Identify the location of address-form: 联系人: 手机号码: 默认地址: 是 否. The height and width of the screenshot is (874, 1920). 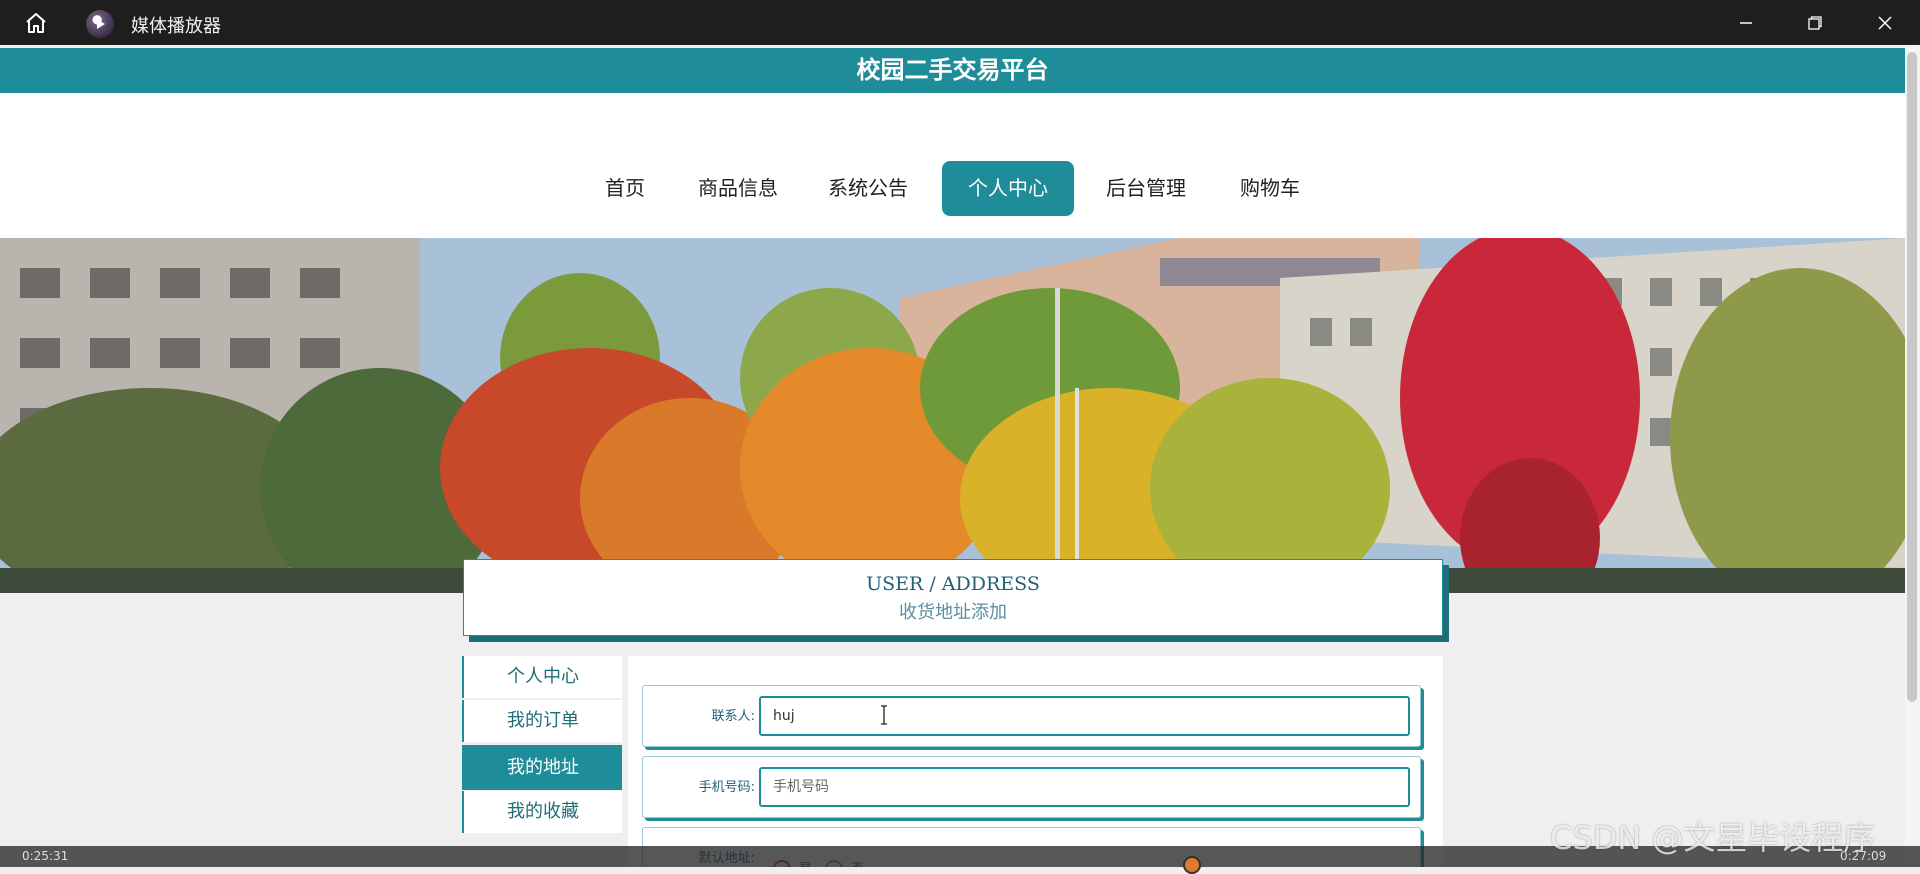
(1035, 761).